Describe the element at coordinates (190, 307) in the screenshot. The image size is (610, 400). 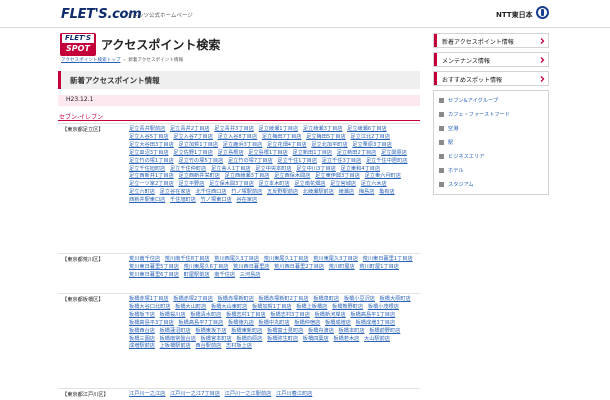
I see `store-link: 板橋大山町店` at that location.